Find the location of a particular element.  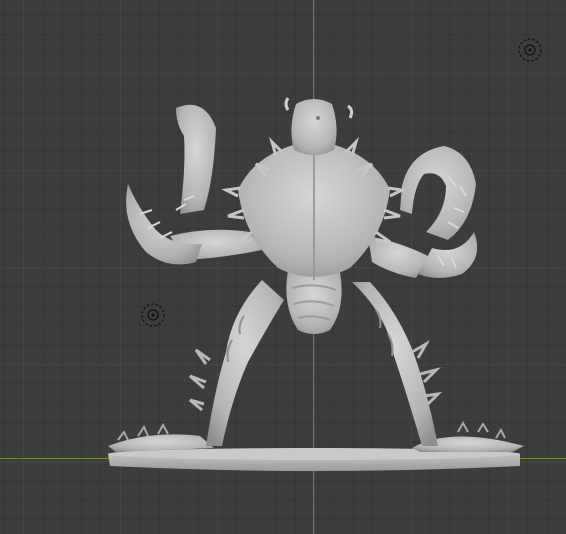

model-head is located at coordinates (319, 126).